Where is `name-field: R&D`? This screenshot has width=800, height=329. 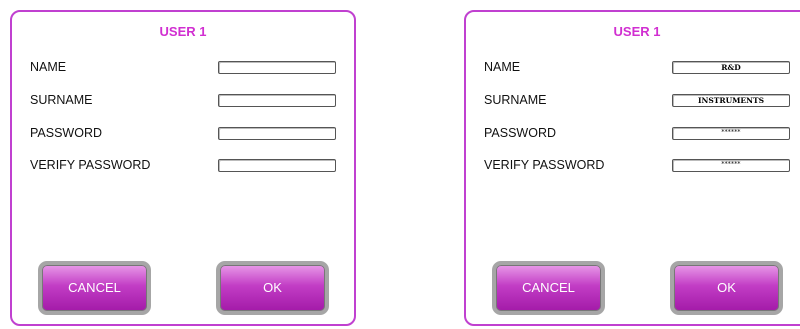 name-field: R&D is located at coordinates (731, 67).